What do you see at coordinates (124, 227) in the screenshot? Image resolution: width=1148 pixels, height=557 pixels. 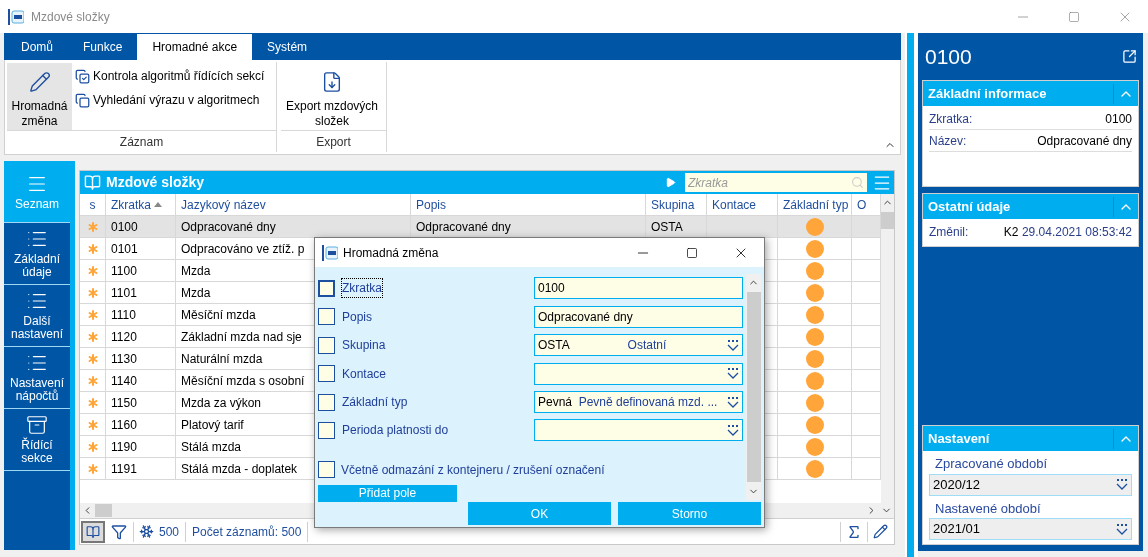 I see `table-cell-text: 0100` at bounding box center [124, 227].